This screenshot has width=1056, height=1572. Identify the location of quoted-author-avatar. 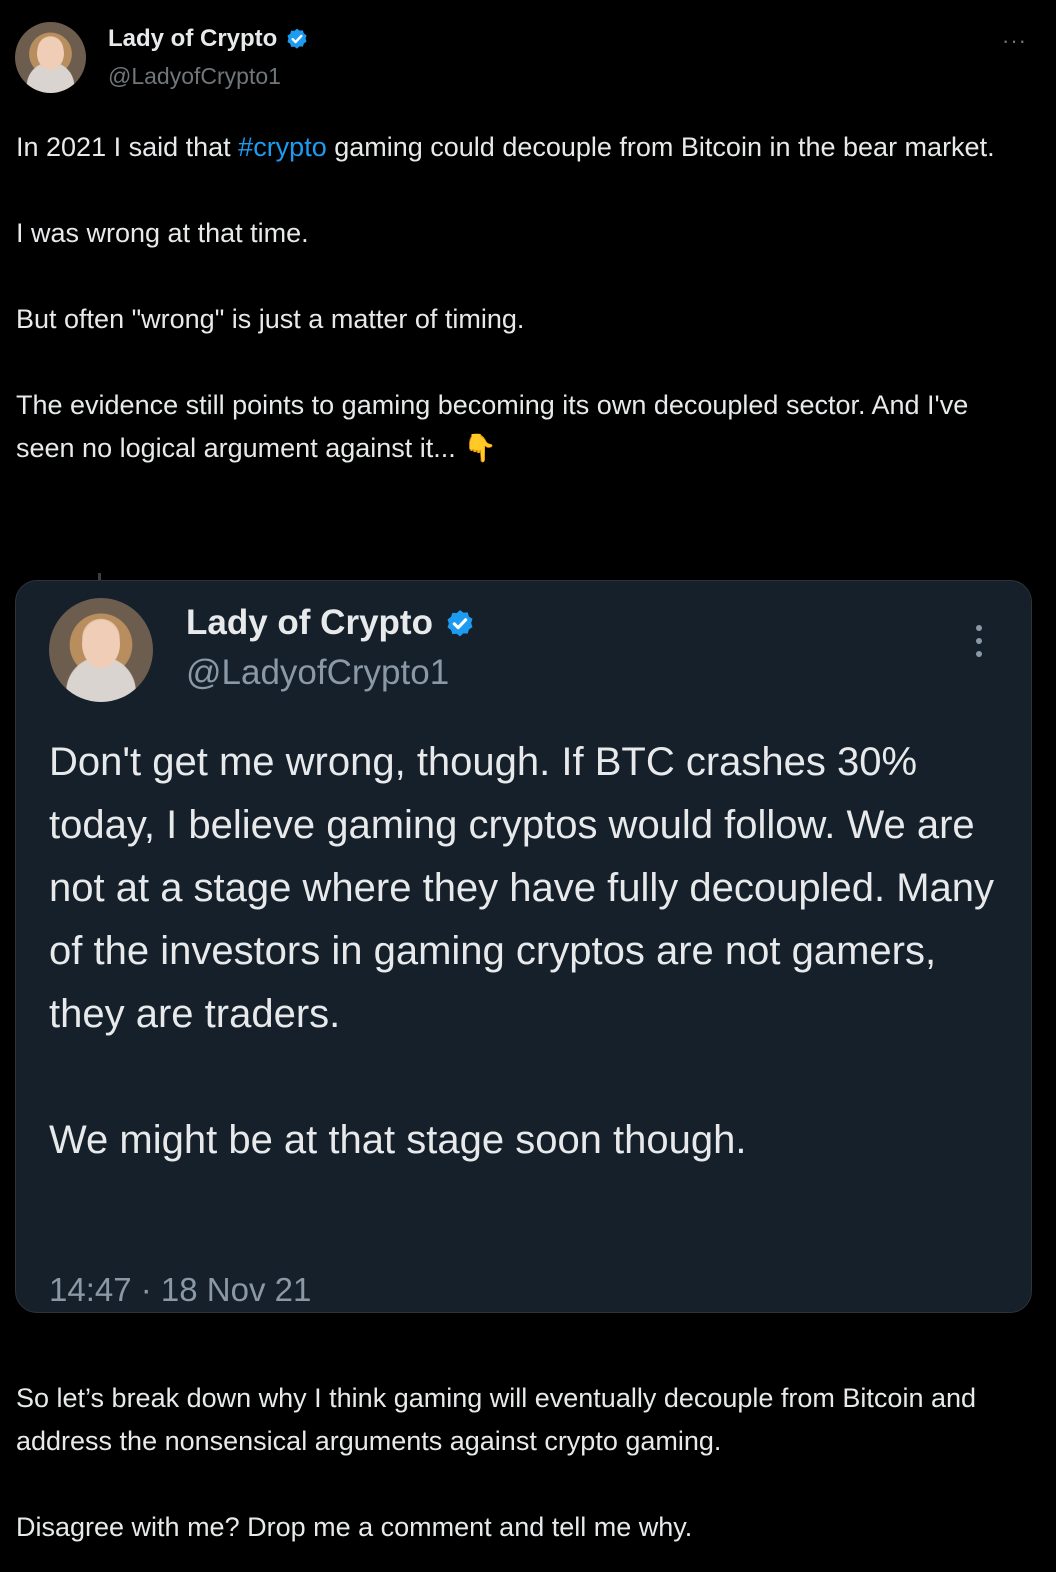
(101, 650).